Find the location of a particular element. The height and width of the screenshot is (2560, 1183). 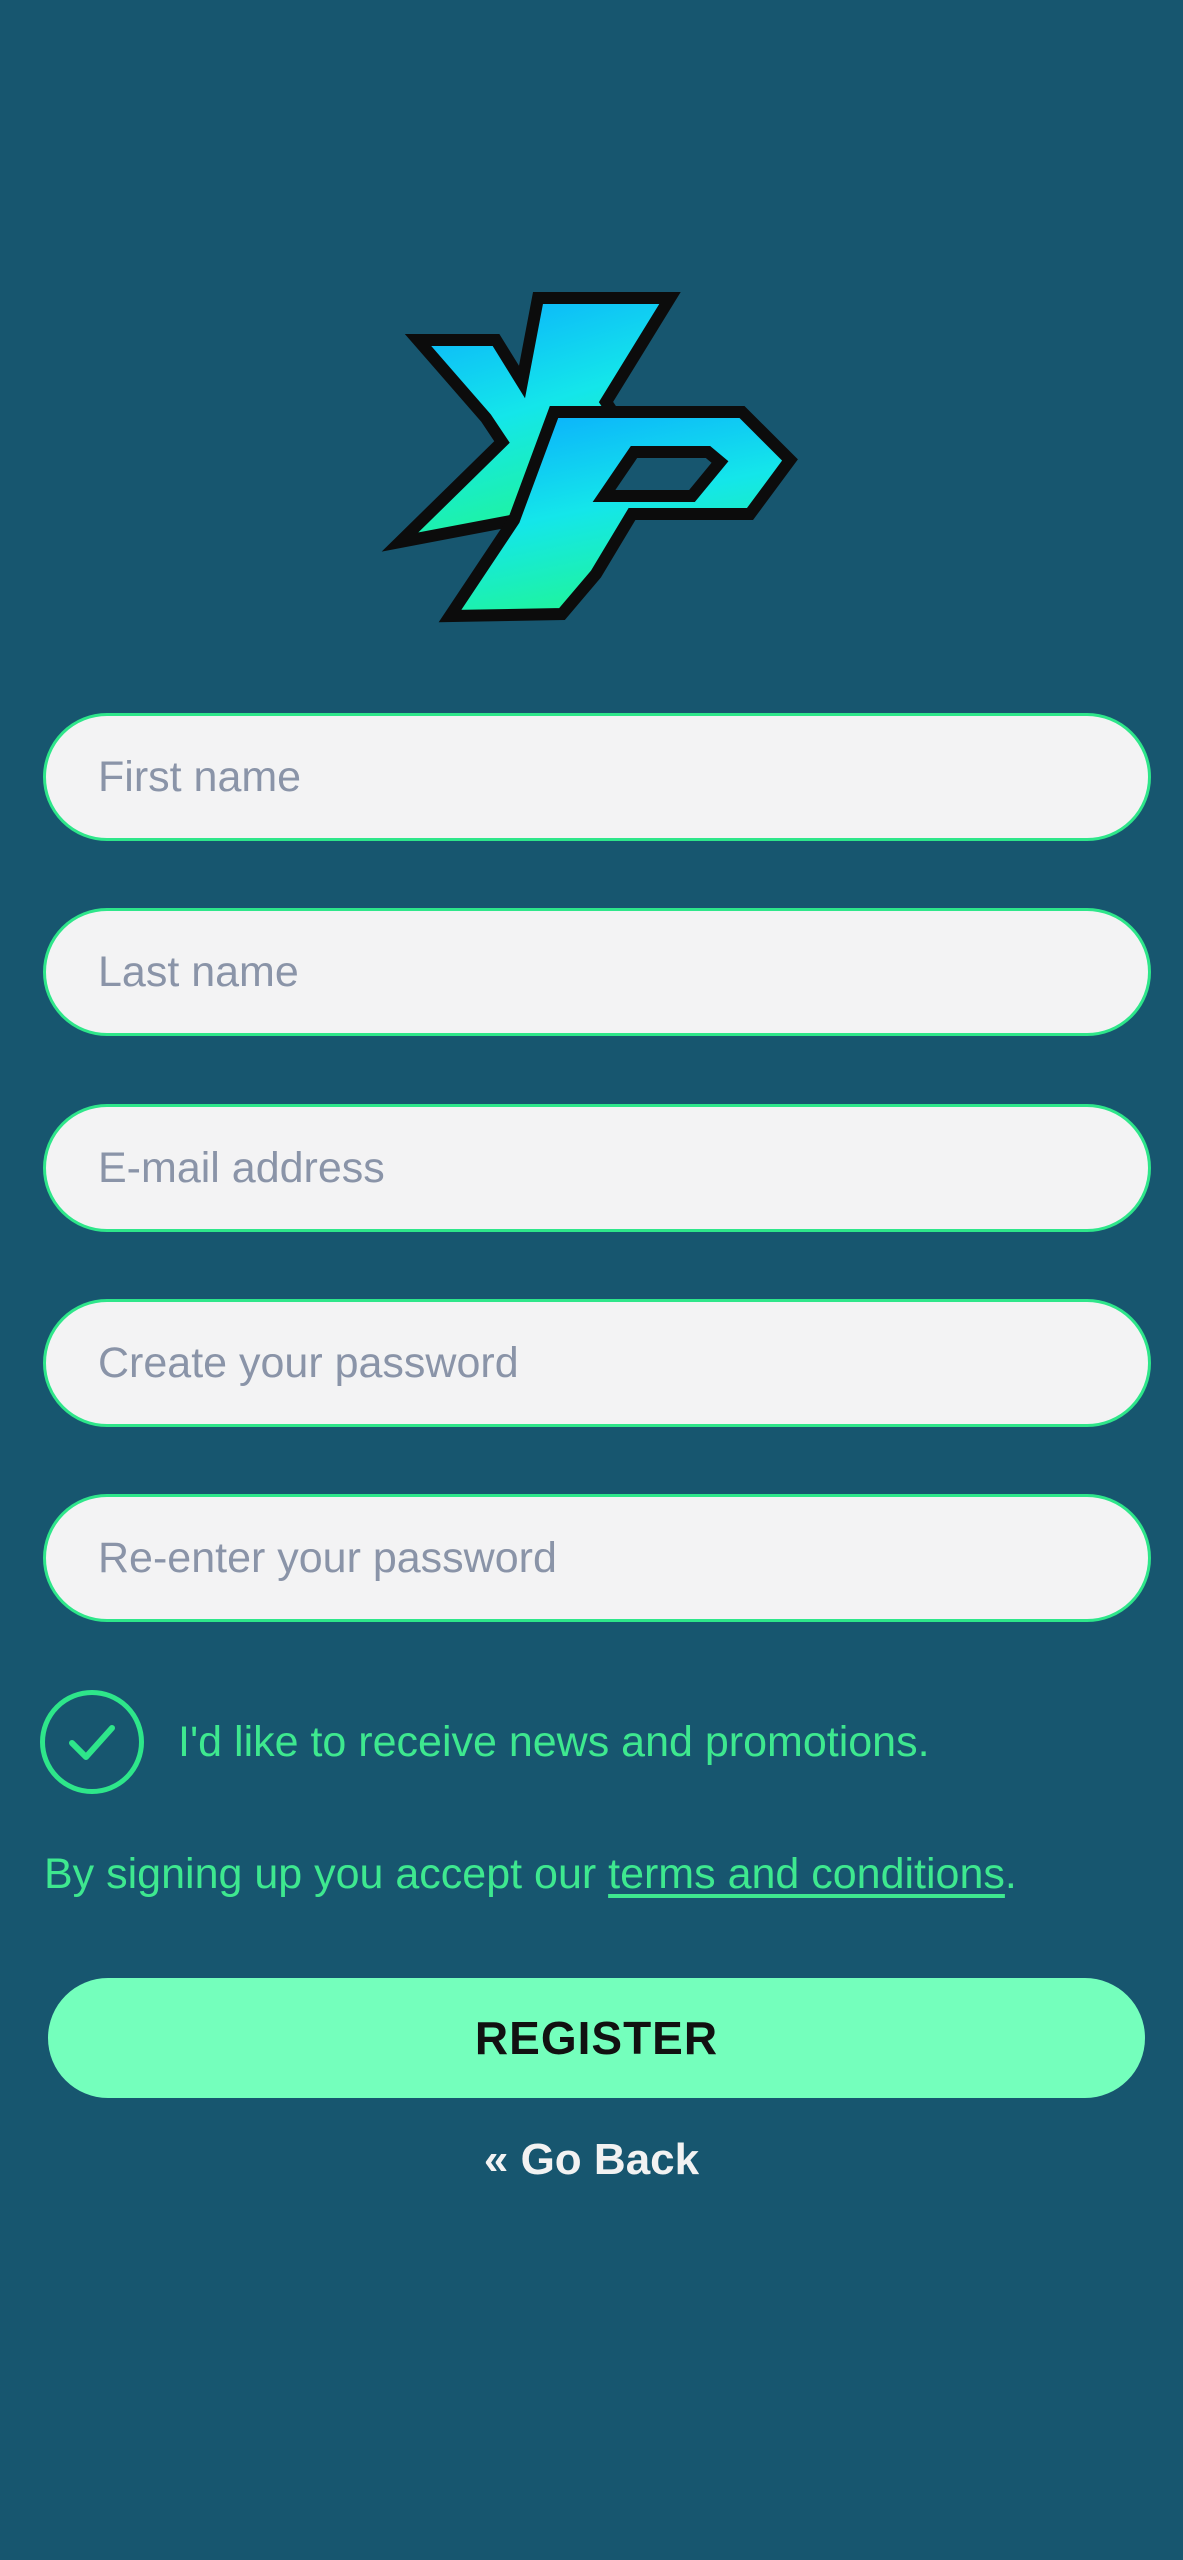

newsletter-label: I'd like to receive news and promotions. is located at coordinates (554, 1741).